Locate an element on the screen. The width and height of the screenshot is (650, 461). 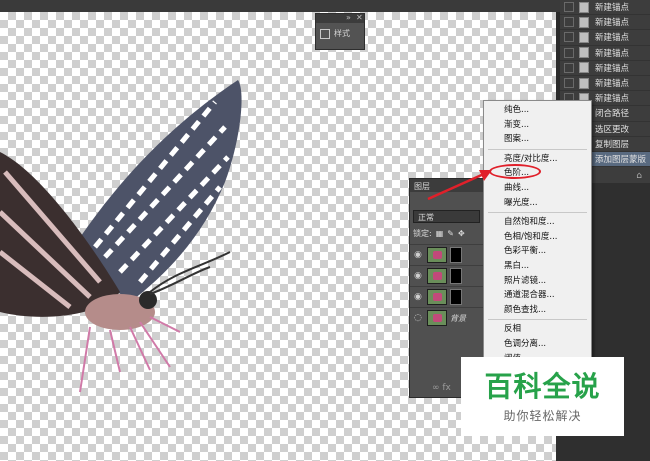
watermark-logo: 百科全说 助你轻松解决 is located at coordinates (542, 396).